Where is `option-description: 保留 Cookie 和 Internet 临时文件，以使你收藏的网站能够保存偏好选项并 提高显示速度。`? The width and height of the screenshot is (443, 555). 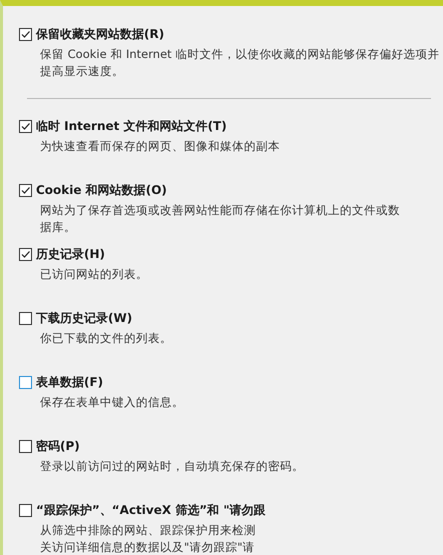
option-description: 保留 Cookie 和 Internet 临时文件，以使你收藏的网站能够保存偏好选项并 提高显示速度。 is located at coordinates (240, 63).